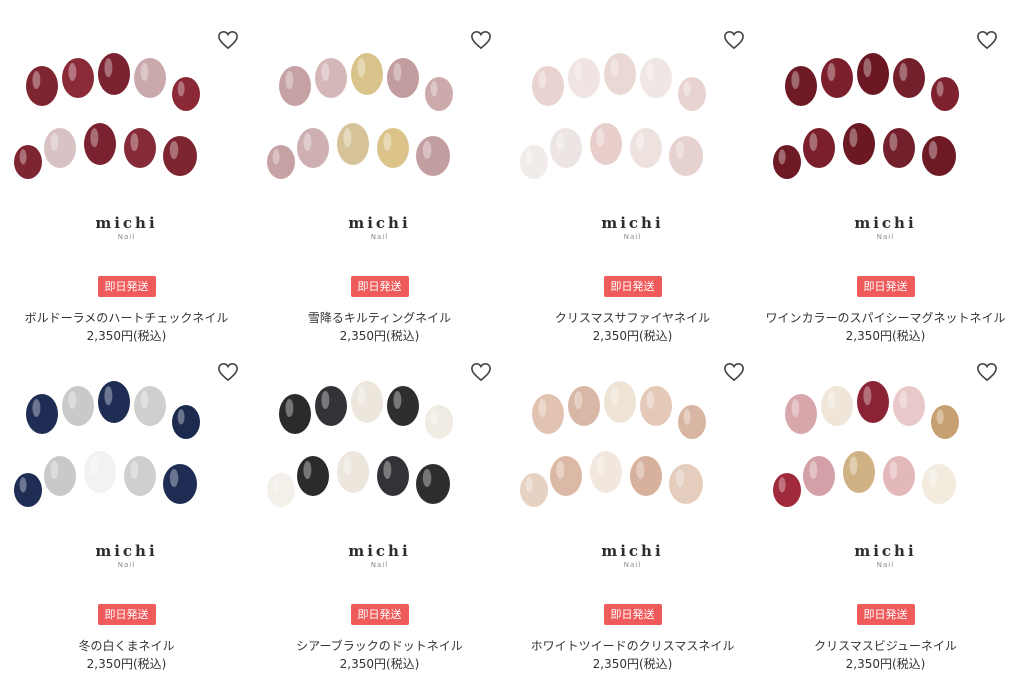 This screenshot has height=680, width=1024. I want to click on product-card: michi Nail 即日発送 冬の白くまネイル 2,350円(税込), so click(126, 499).